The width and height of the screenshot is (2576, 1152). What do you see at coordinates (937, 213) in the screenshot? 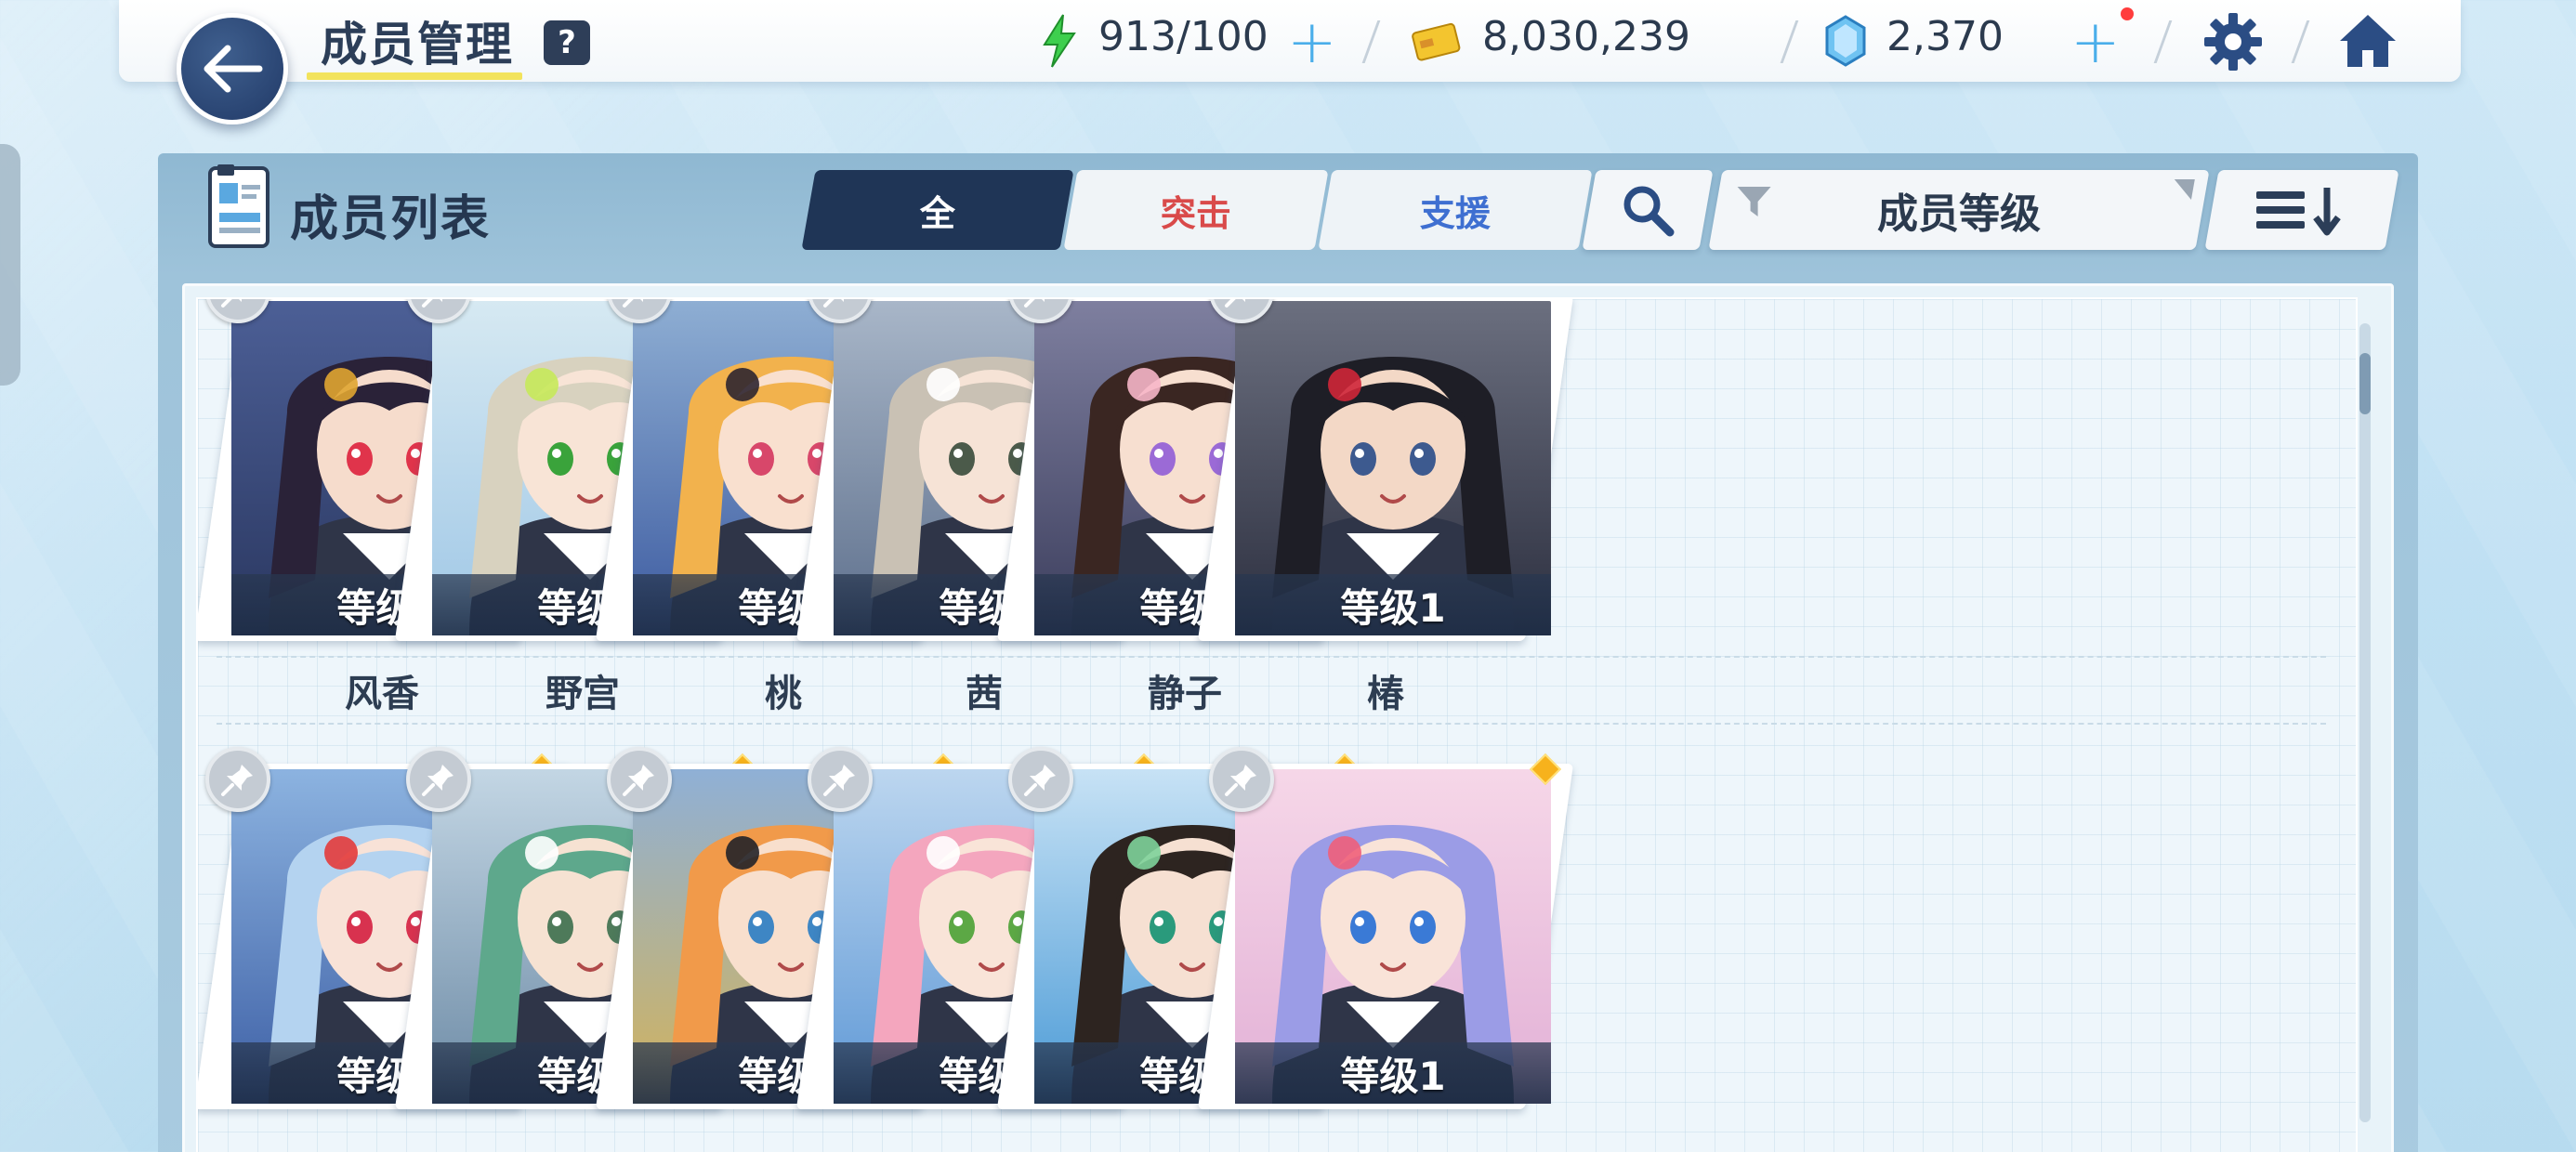
I see `tab-all-label: 全` at bounding box center [937, 213].